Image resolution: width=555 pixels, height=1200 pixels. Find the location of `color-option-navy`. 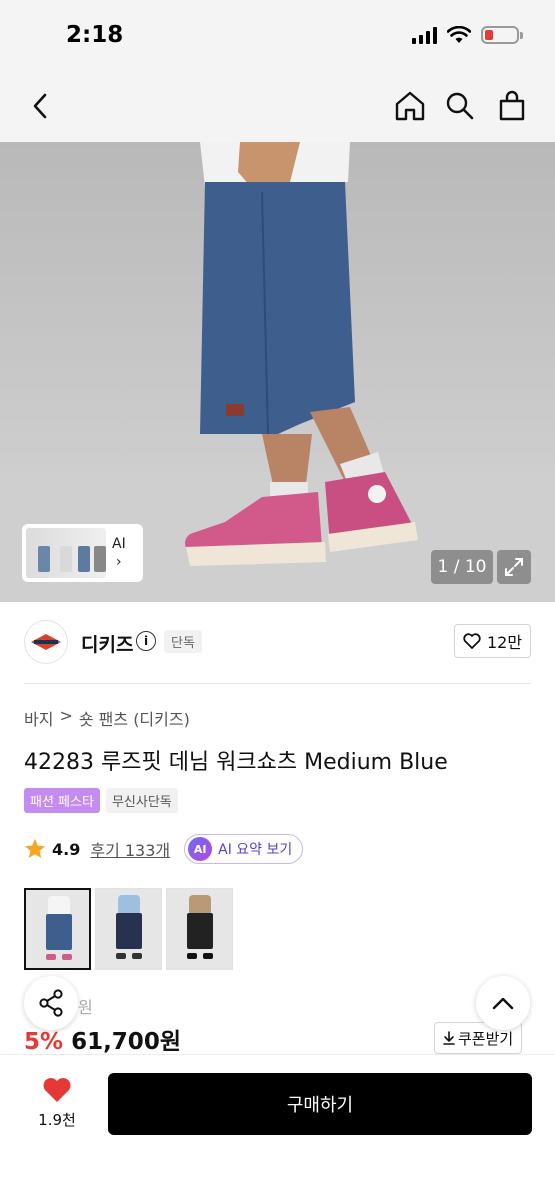

color-option-navy is located at coordinates (128, 929).